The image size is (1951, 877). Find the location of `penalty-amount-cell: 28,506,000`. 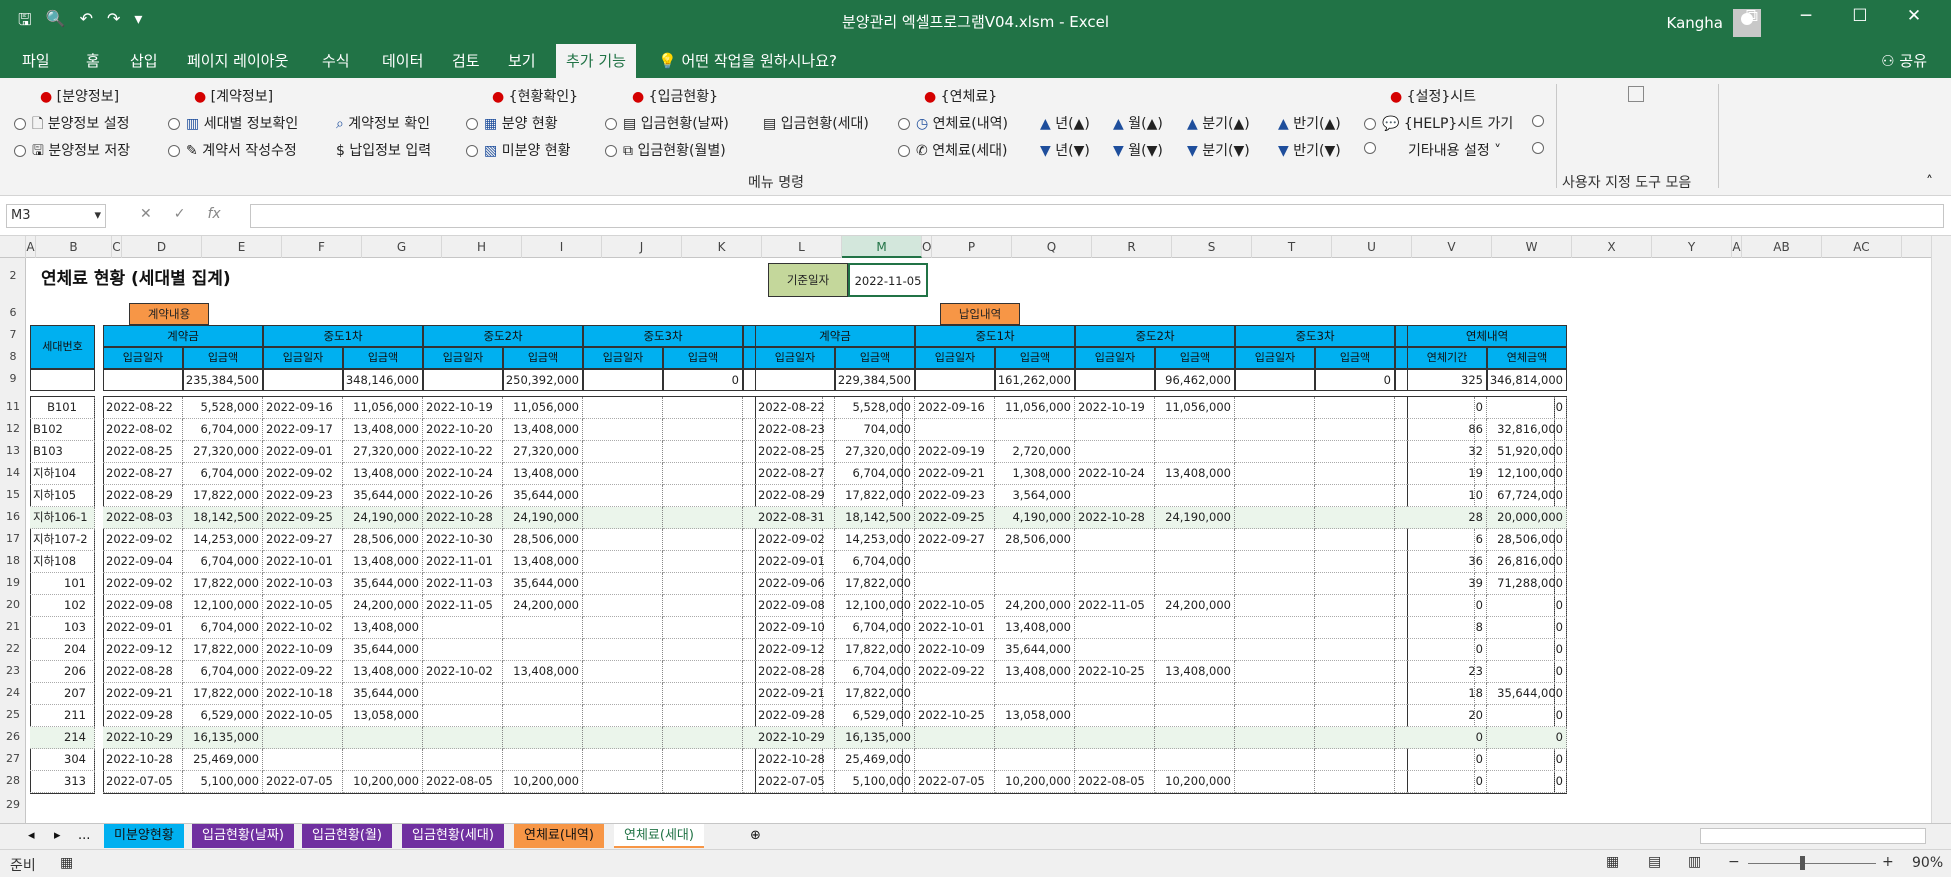

penalty-amount-cell: 28,506,000 is located at coordinates (1527, 540).